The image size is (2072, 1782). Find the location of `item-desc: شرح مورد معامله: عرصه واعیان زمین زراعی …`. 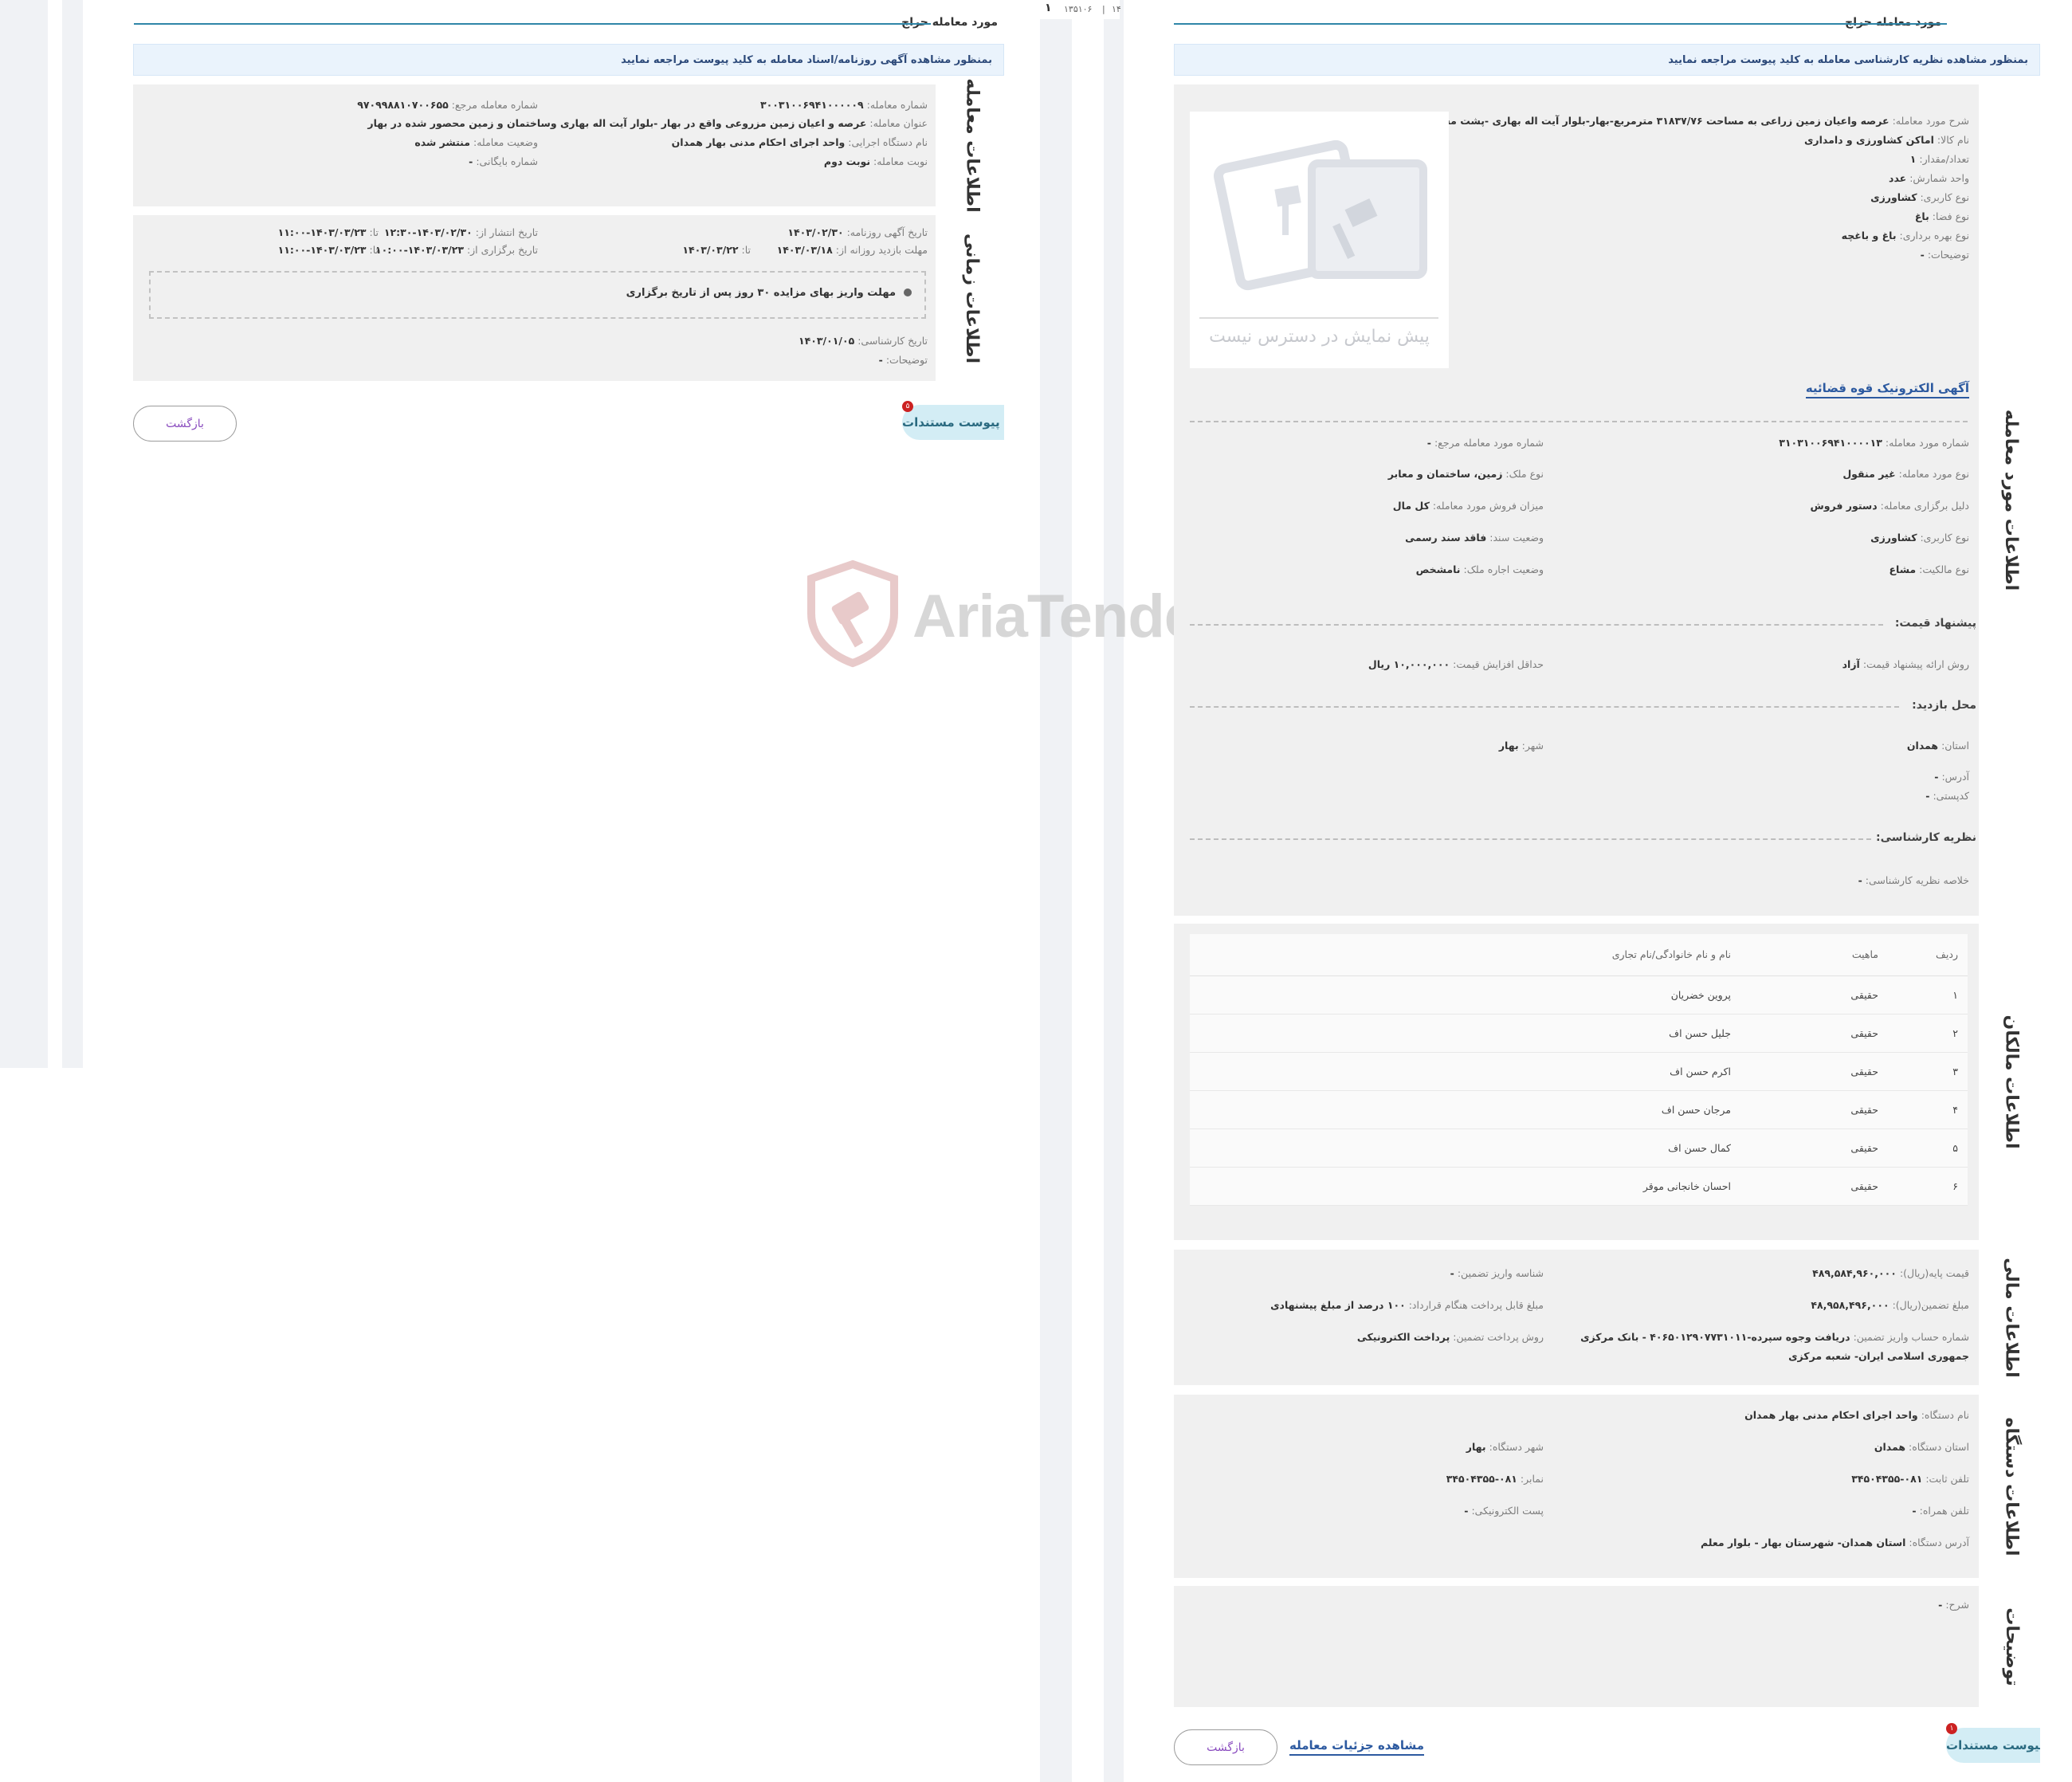

item-desc: شرح مورد معامله: عرصه واعیان زمین زراعی … is located at coordinates (1686, 121).